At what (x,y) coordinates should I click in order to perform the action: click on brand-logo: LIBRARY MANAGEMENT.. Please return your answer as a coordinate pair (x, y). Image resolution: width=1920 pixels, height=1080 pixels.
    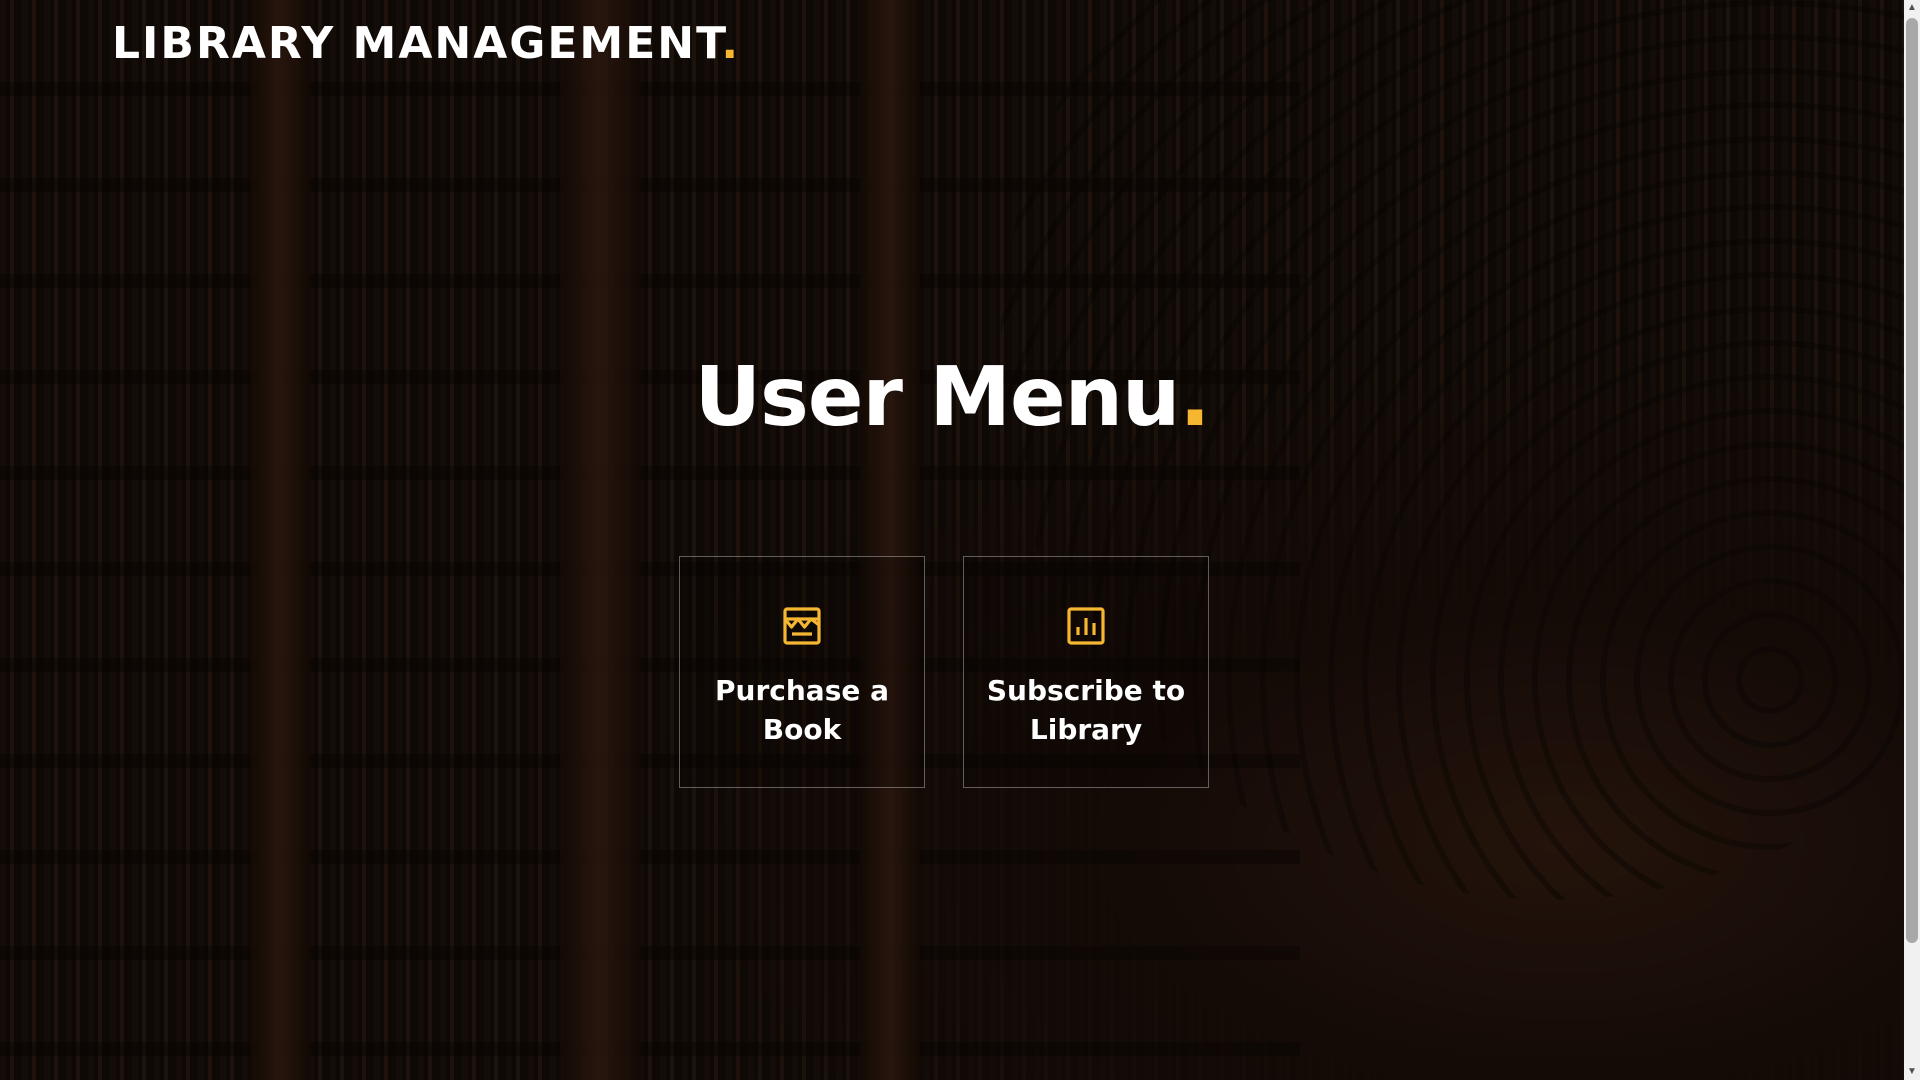
    Looking at the image, I should click on (426, 43).